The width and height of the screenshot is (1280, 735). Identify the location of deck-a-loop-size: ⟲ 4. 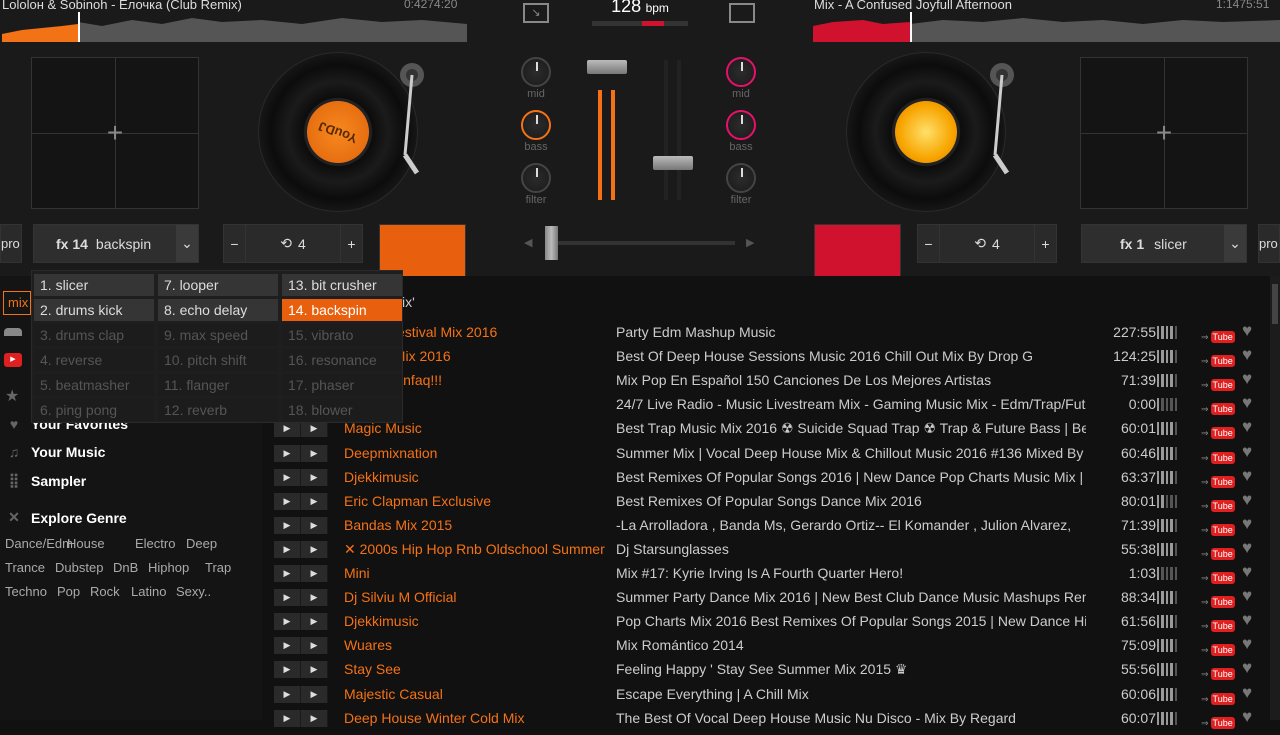
(293, 243).